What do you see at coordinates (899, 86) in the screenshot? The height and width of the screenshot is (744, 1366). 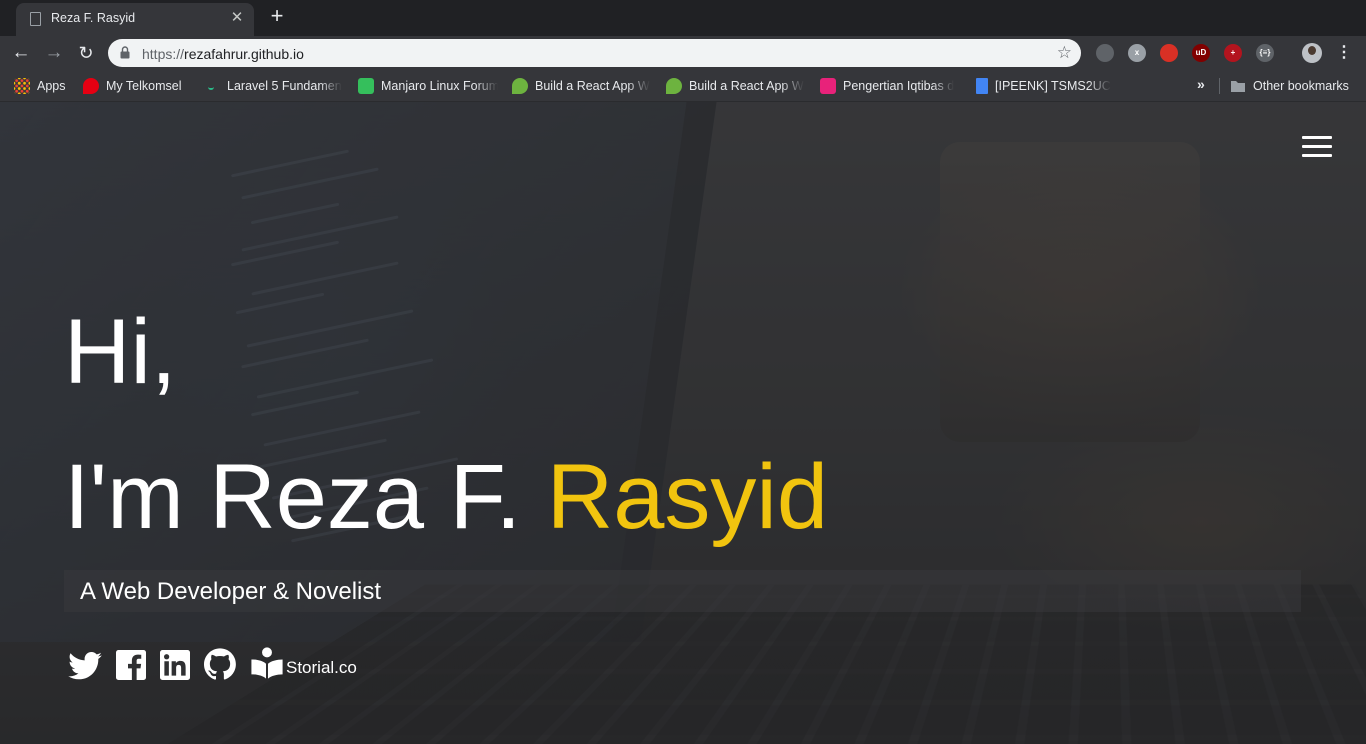 I see `bookmark-label: Pengertian Iqtibas d` at bounding box center [899, 86].